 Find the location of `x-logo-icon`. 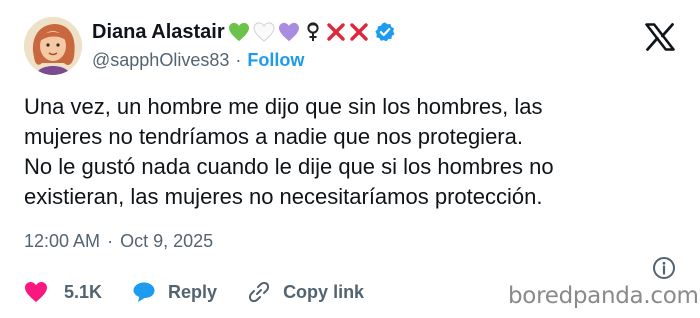

x-logo-icon is located at coordinates (660, 37).